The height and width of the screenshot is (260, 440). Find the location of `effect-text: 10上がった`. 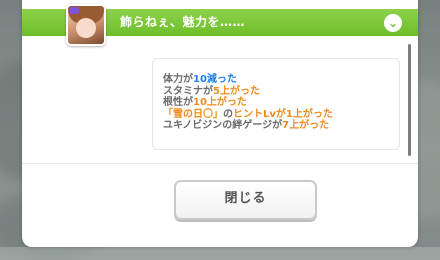

effect-text: 10上がった is located at coordinates (220, 102).